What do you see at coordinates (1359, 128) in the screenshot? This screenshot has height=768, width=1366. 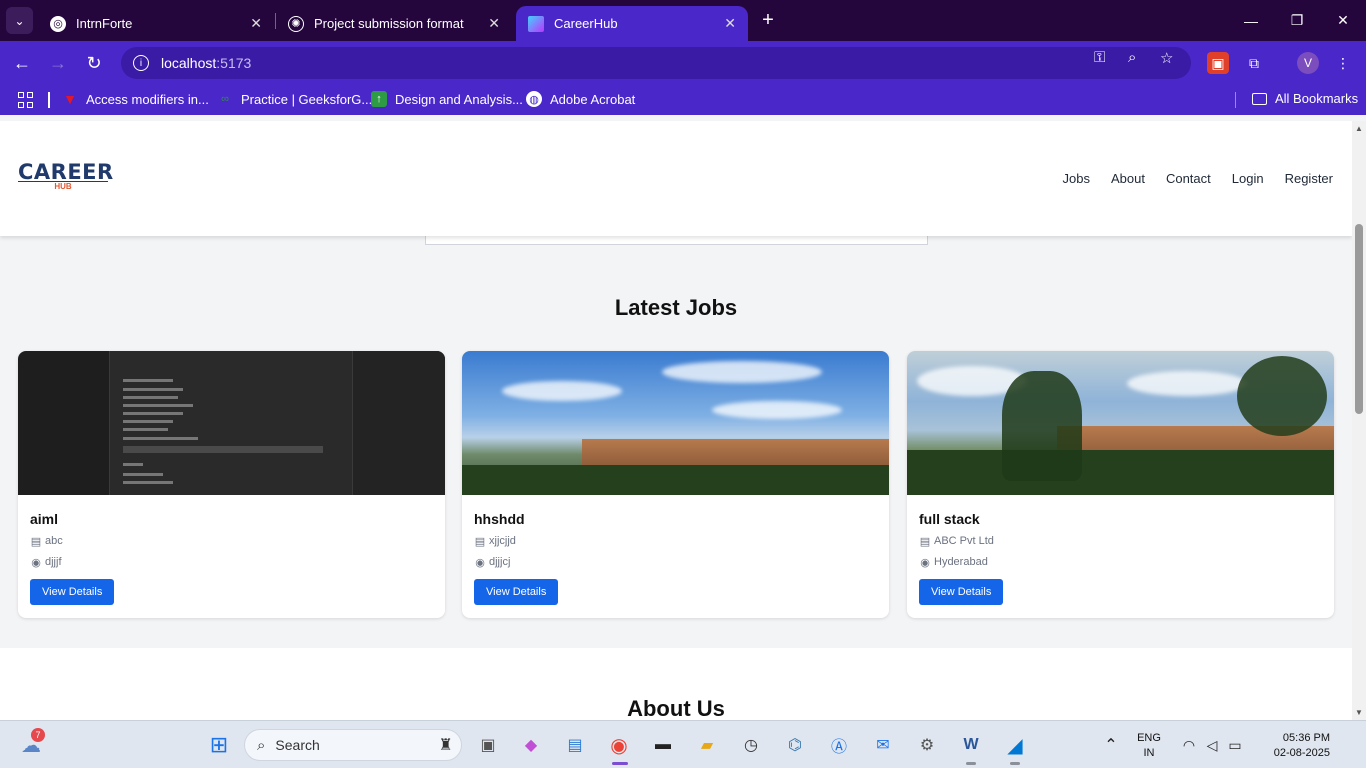 I see `scroll-up-icon: ▲` at bounding box center [1359, 128].